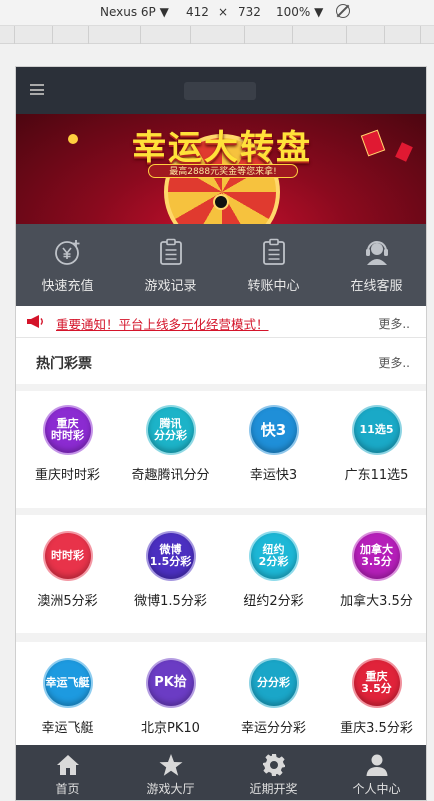 The width and height of the screenshot is (434, 801). What do you see at coordinates (170, 556) in the screenshot?
I see `lottery-logo-icon: 微博 1.5分彩` at bounding box center [170, 556].